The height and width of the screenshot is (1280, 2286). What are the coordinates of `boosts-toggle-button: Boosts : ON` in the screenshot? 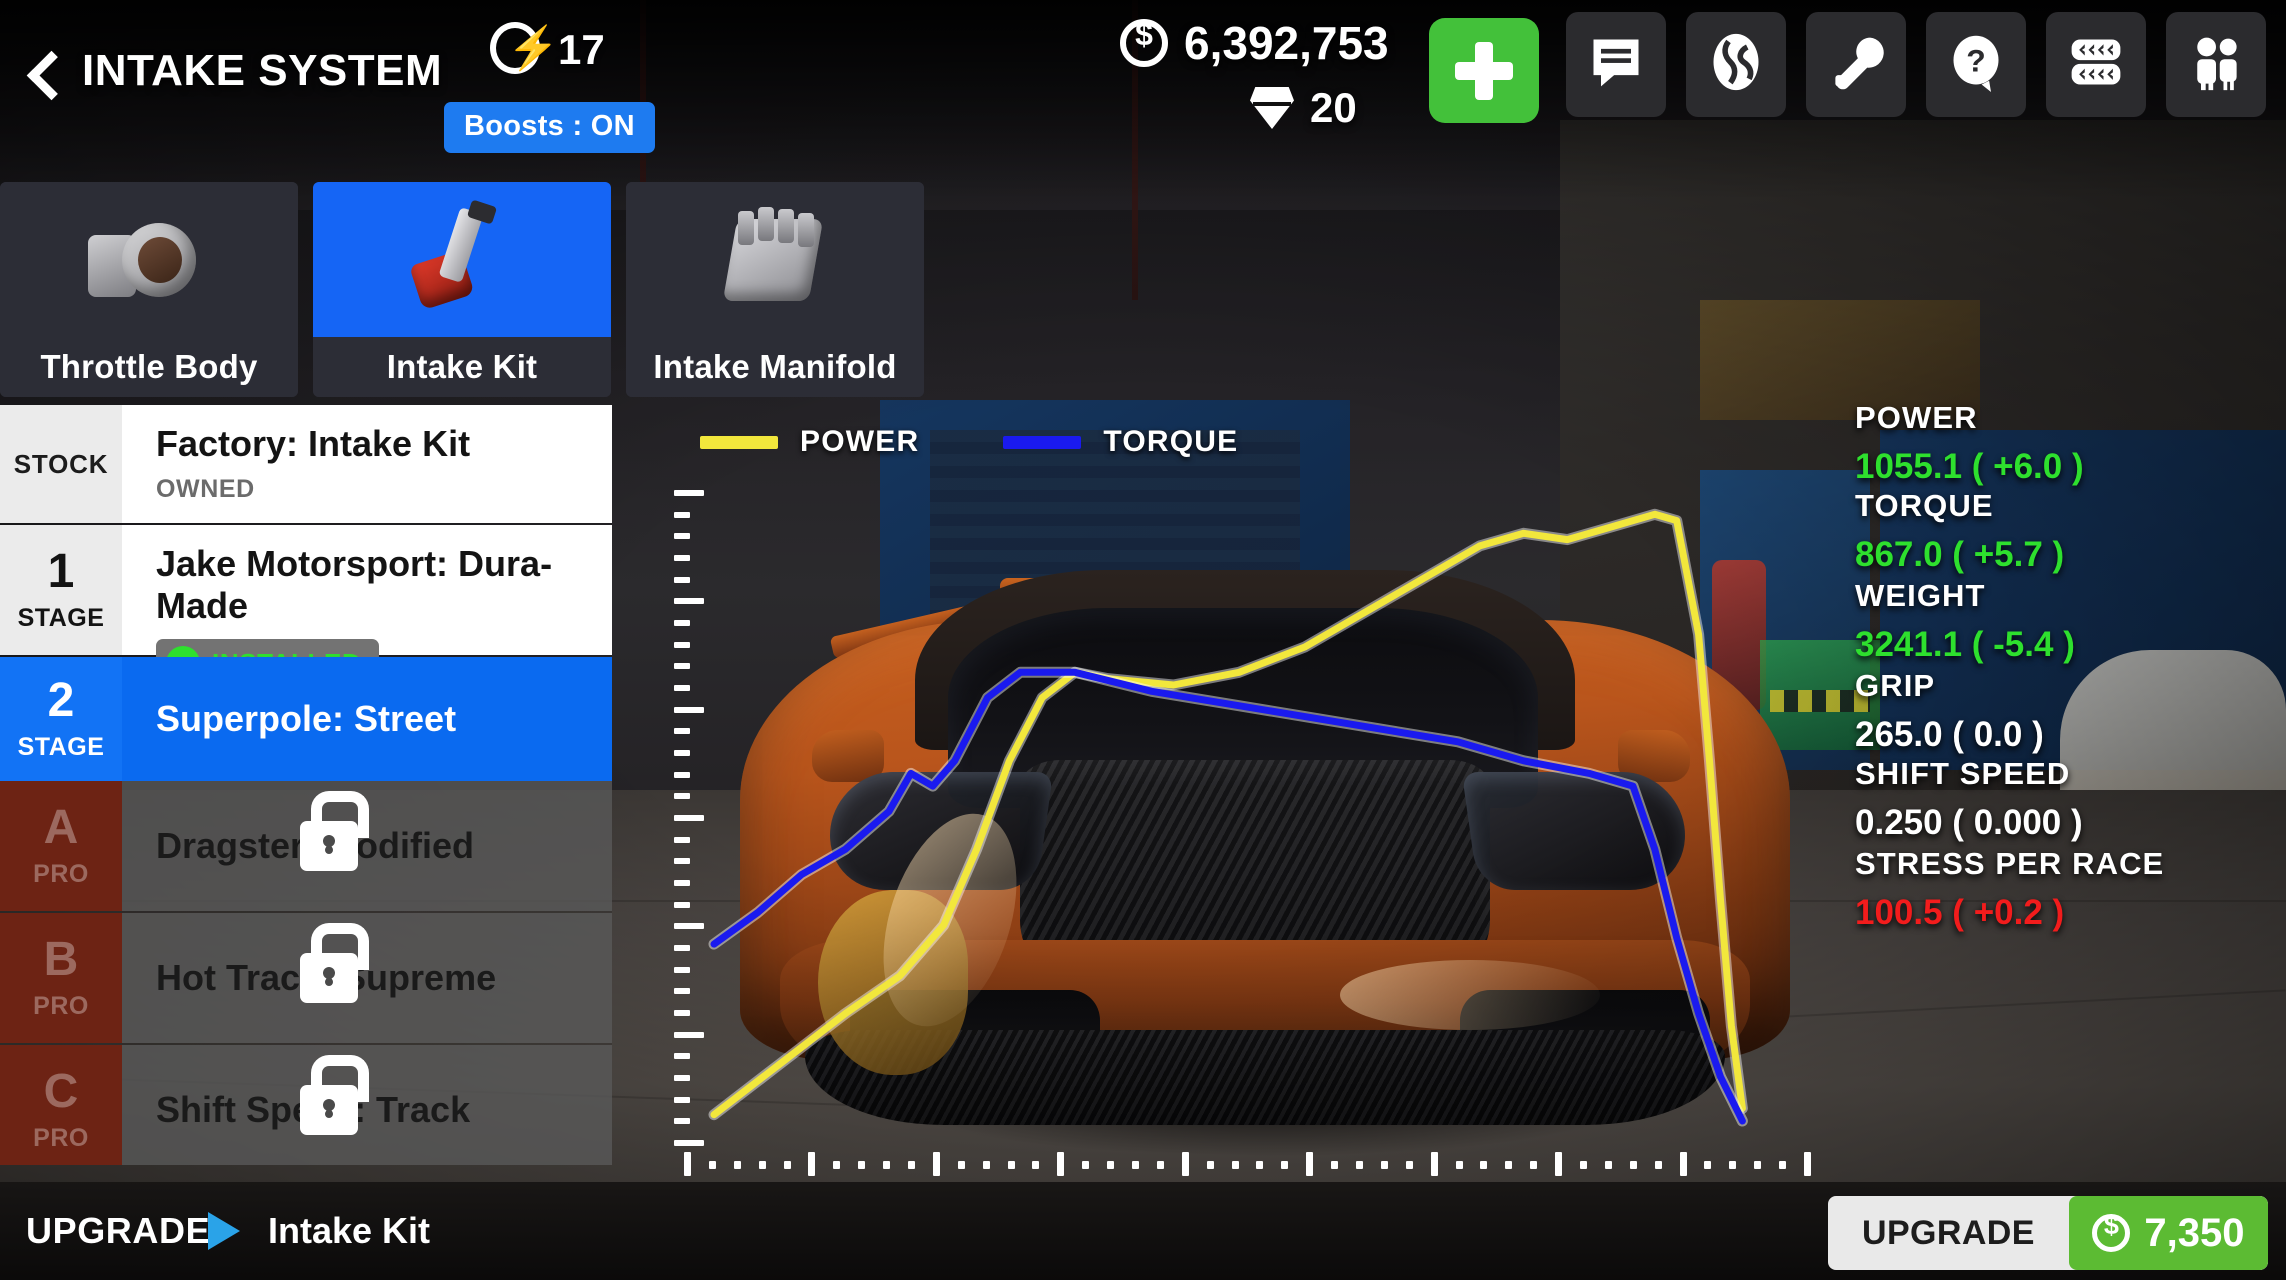 It's located at (549, 127).